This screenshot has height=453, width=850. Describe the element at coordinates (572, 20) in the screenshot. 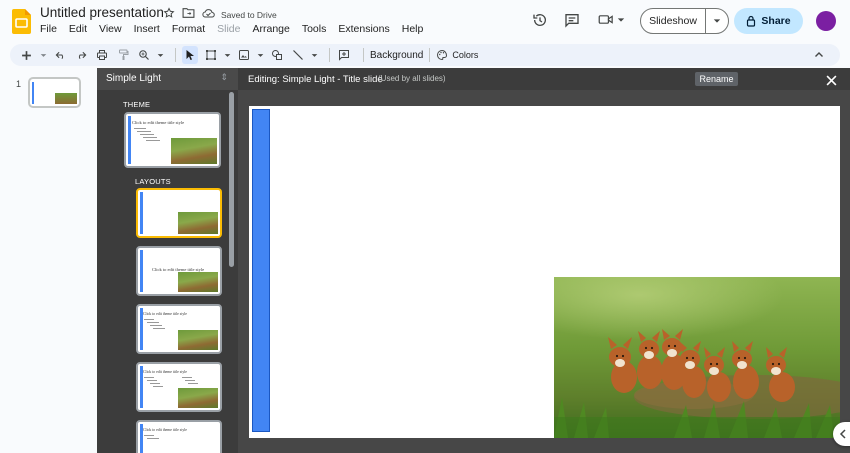

I see `comments-icon` at that location.